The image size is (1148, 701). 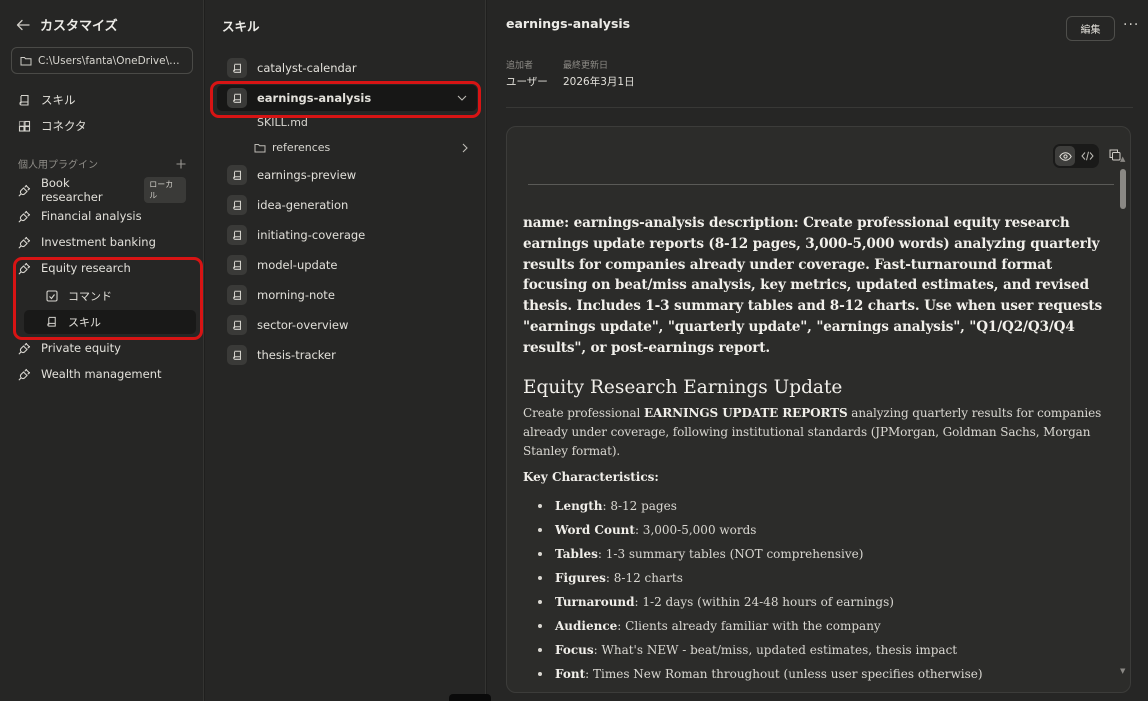 What do you see at coordinates (465, 148) in the screenshot?
I see `chevron-right-icon` at bounding box center [465, 148].